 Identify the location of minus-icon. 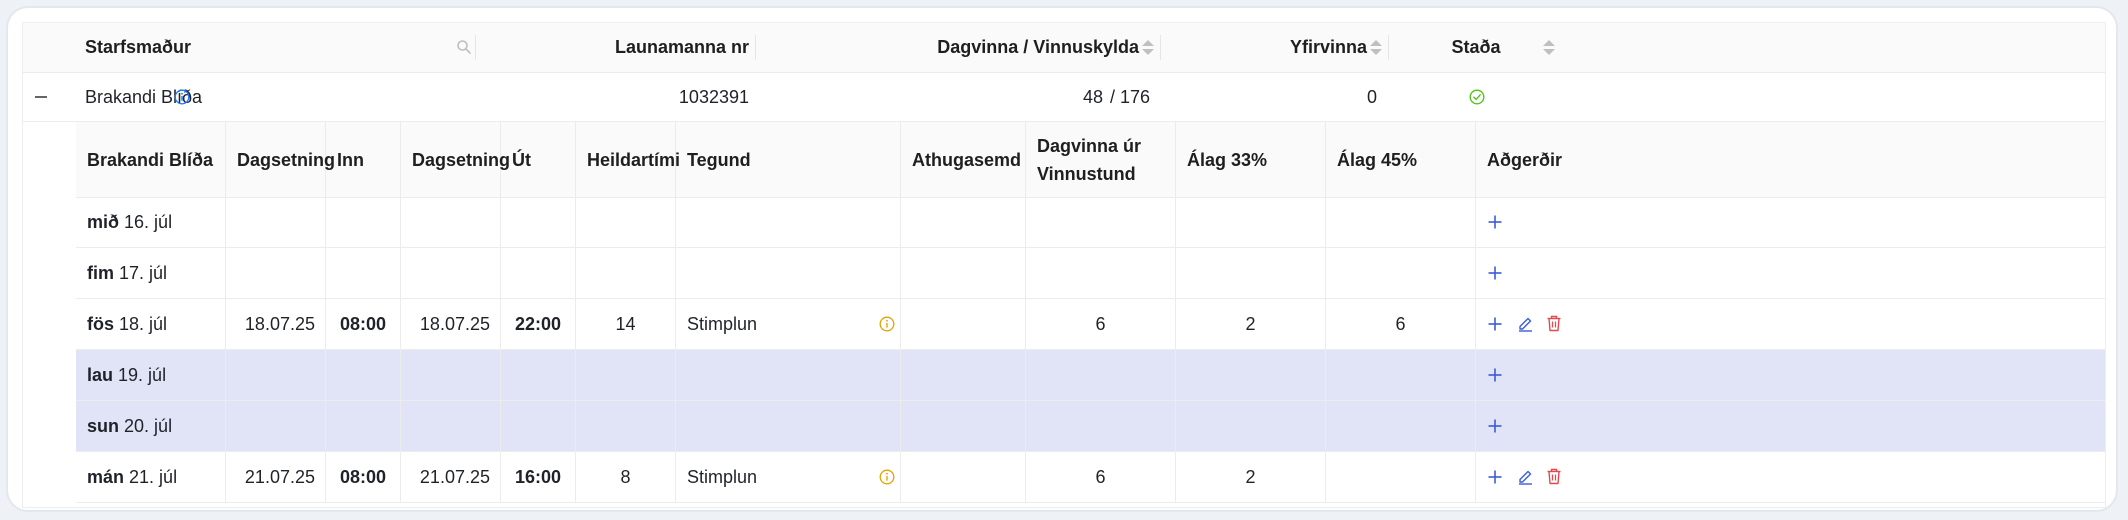
(41, 97).